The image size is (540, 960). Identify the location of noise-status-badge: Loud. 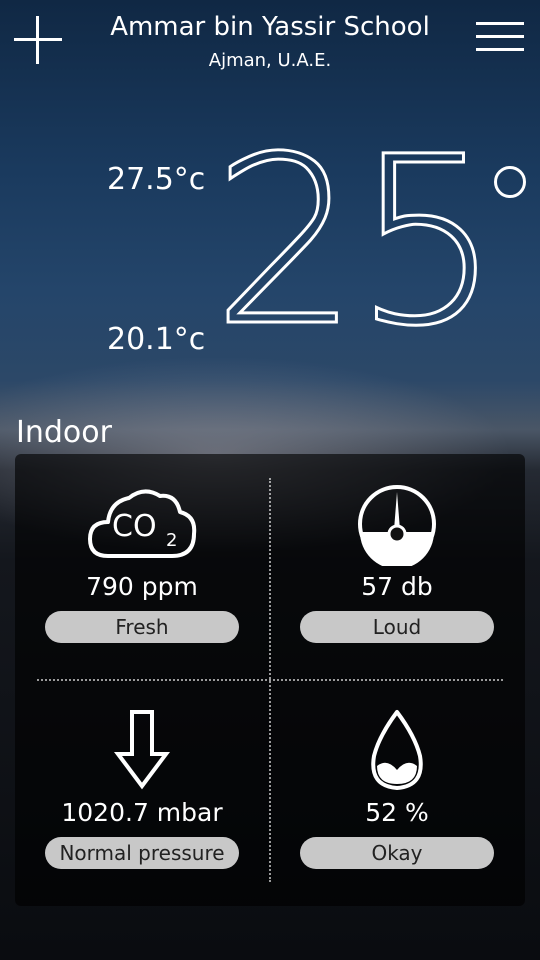
(397, 627).